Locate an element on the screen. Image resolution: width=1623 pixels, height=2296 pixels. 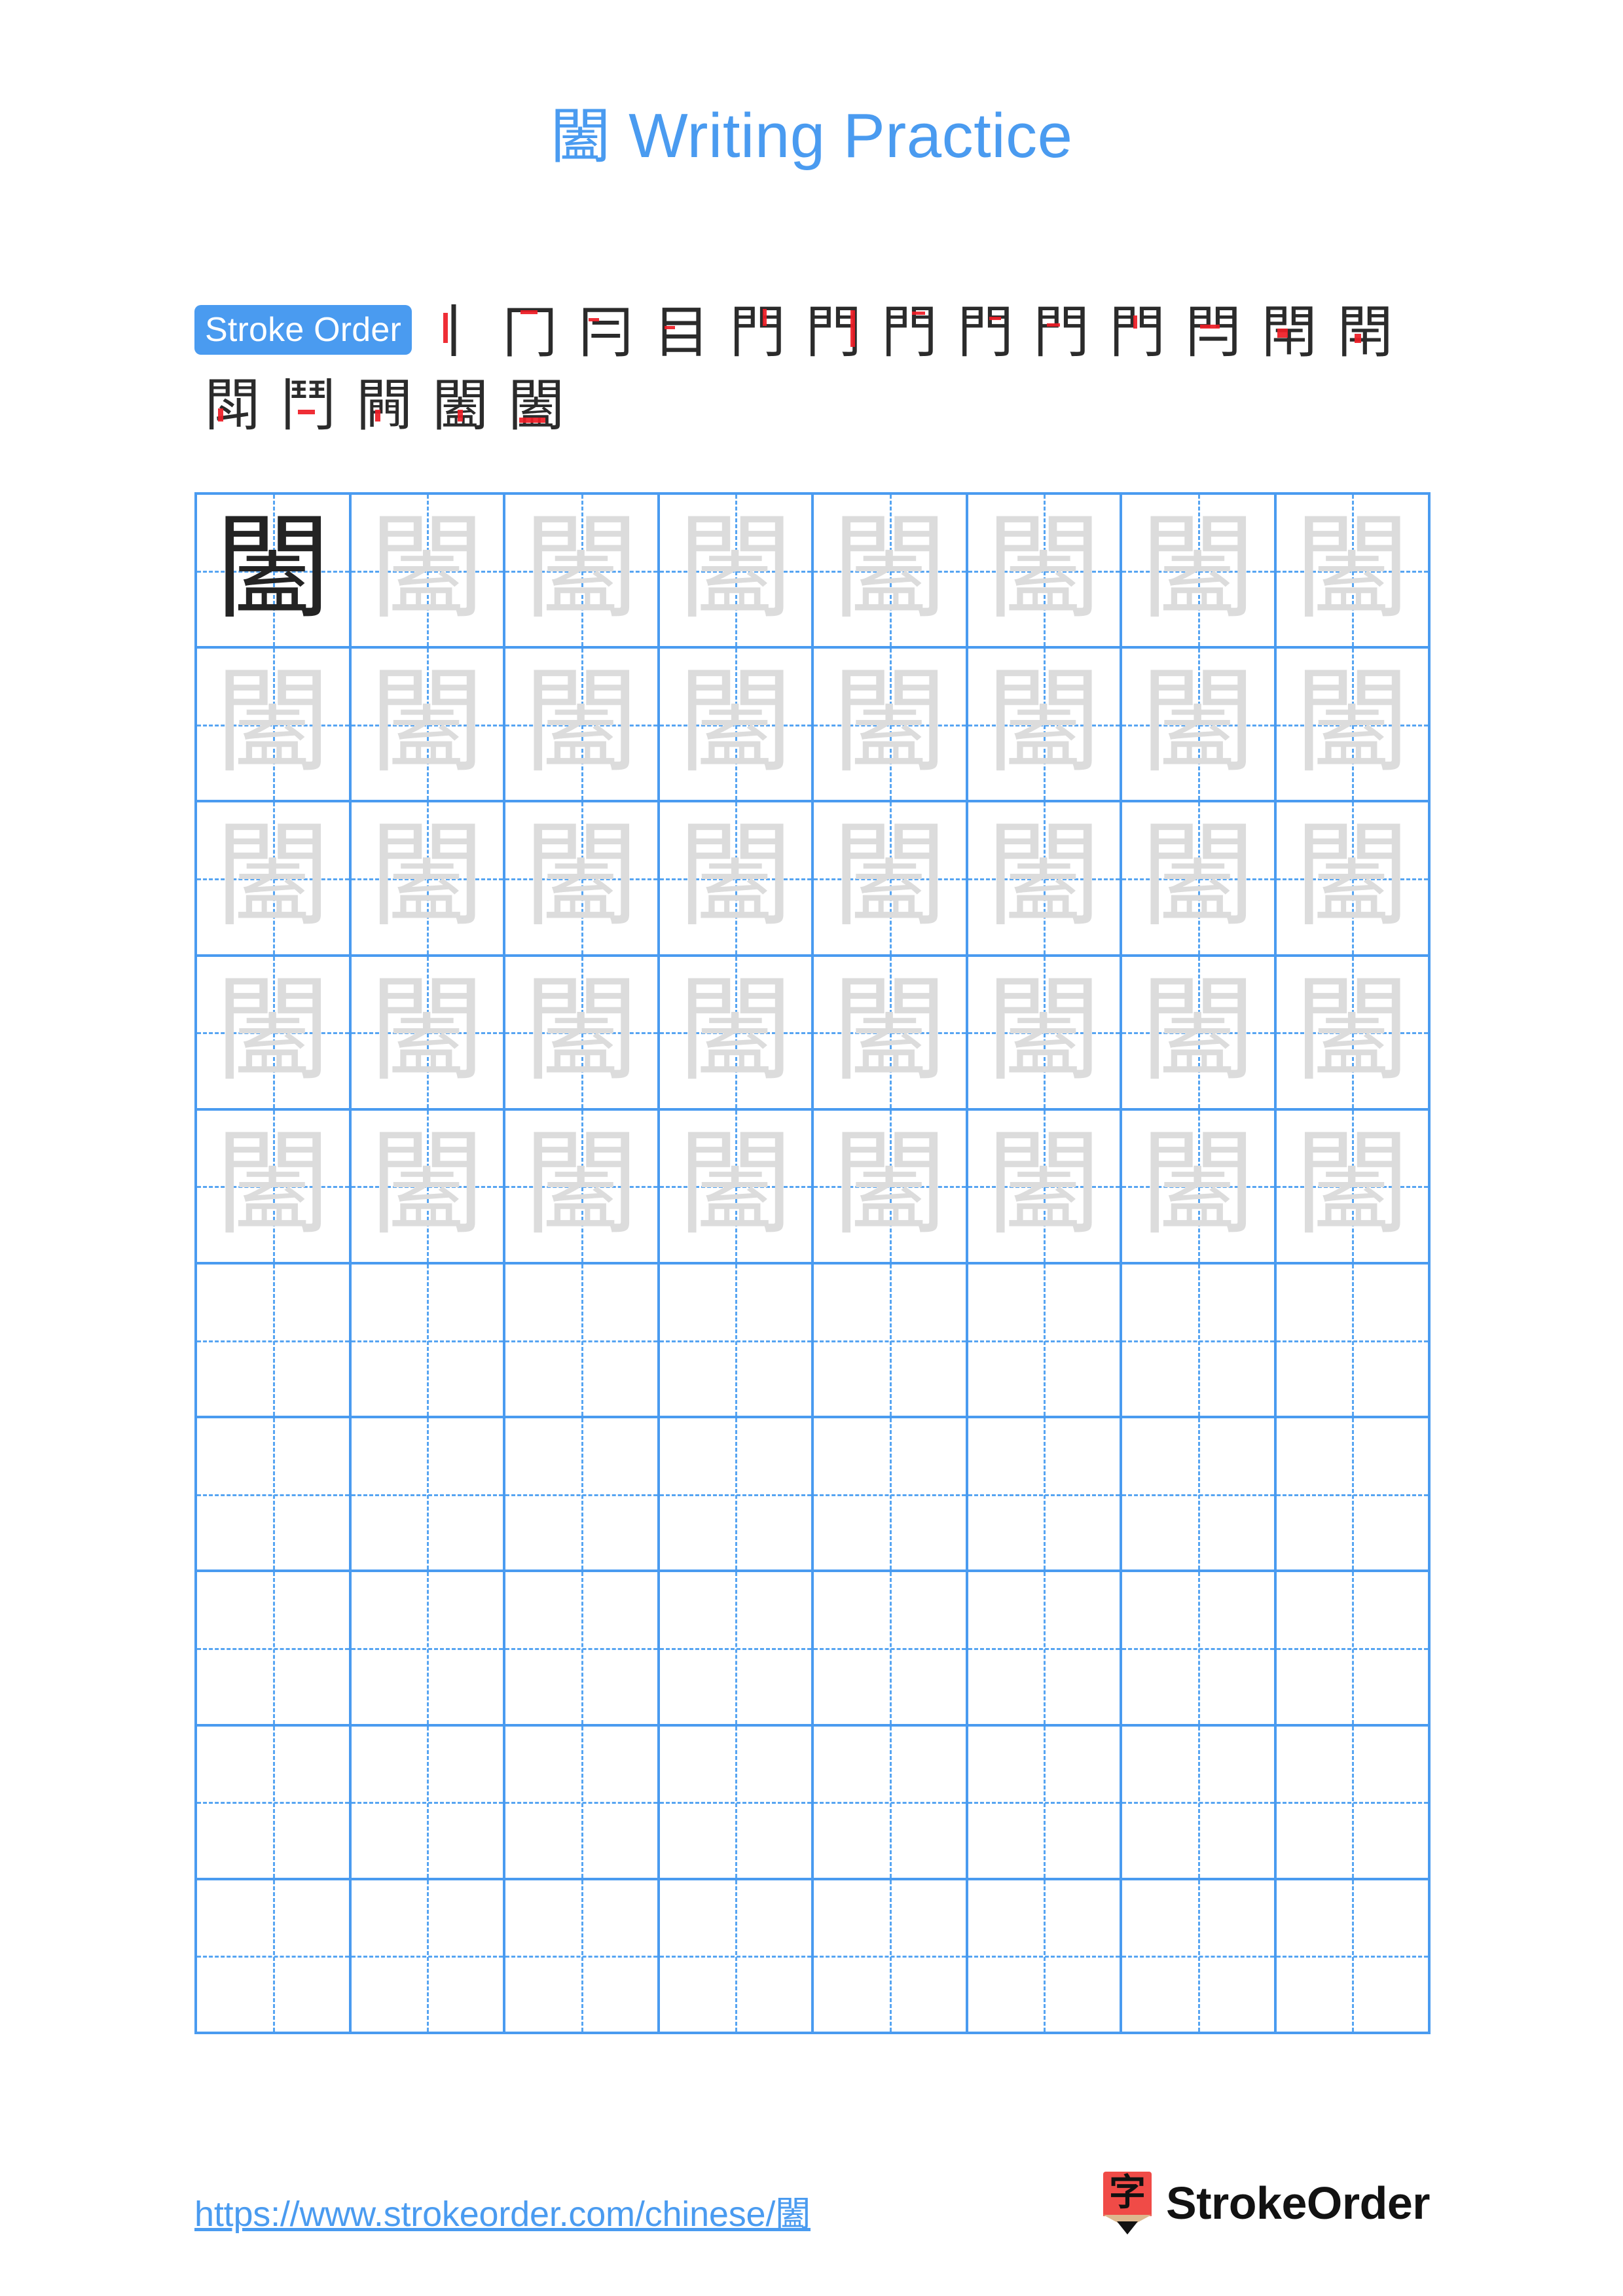
stroke-step-7-glyph: 門 is located at coordinates (909, 332).